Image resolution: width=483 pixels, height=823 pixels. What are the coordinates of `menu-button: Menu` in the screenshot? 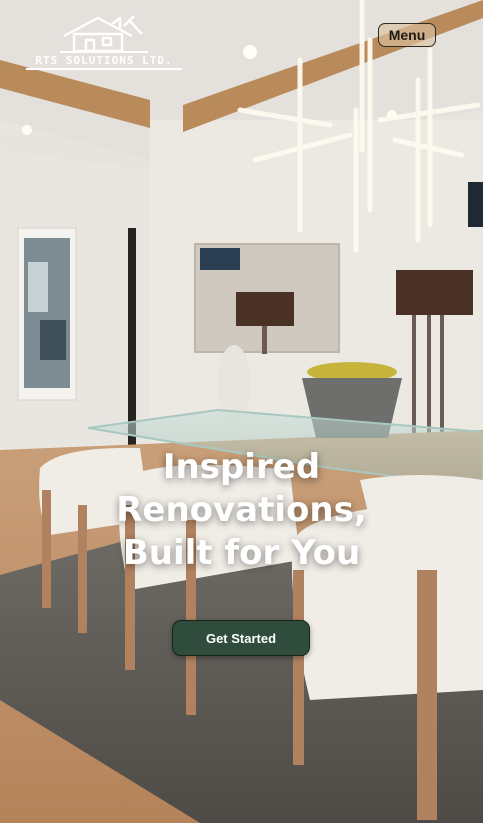 It's located at (407, 35).